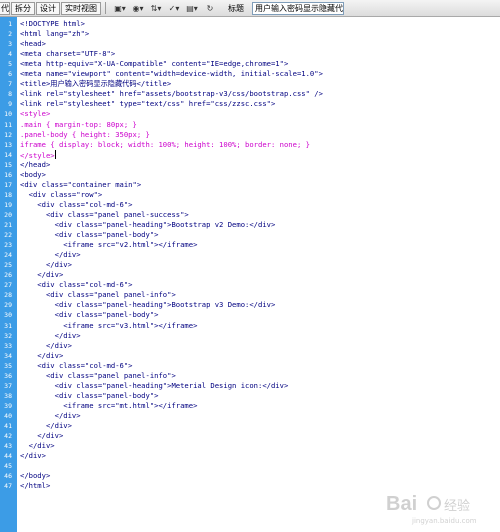 The width and height of the screenshot is (500, 532). What do you see at coordinates (38, 154) in the screenshot?
I see `code-line: </style>` at bounding box center [38, 154].